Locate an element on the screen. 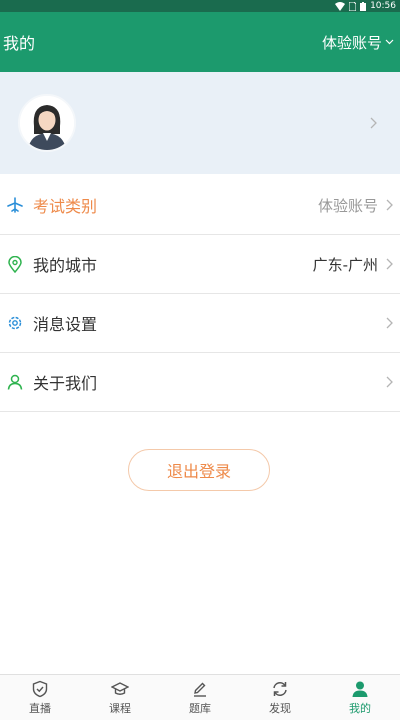 The height and width of the screenshot is (720, 400). logout-button: 退出登录 is located at coordinates (199, 470).